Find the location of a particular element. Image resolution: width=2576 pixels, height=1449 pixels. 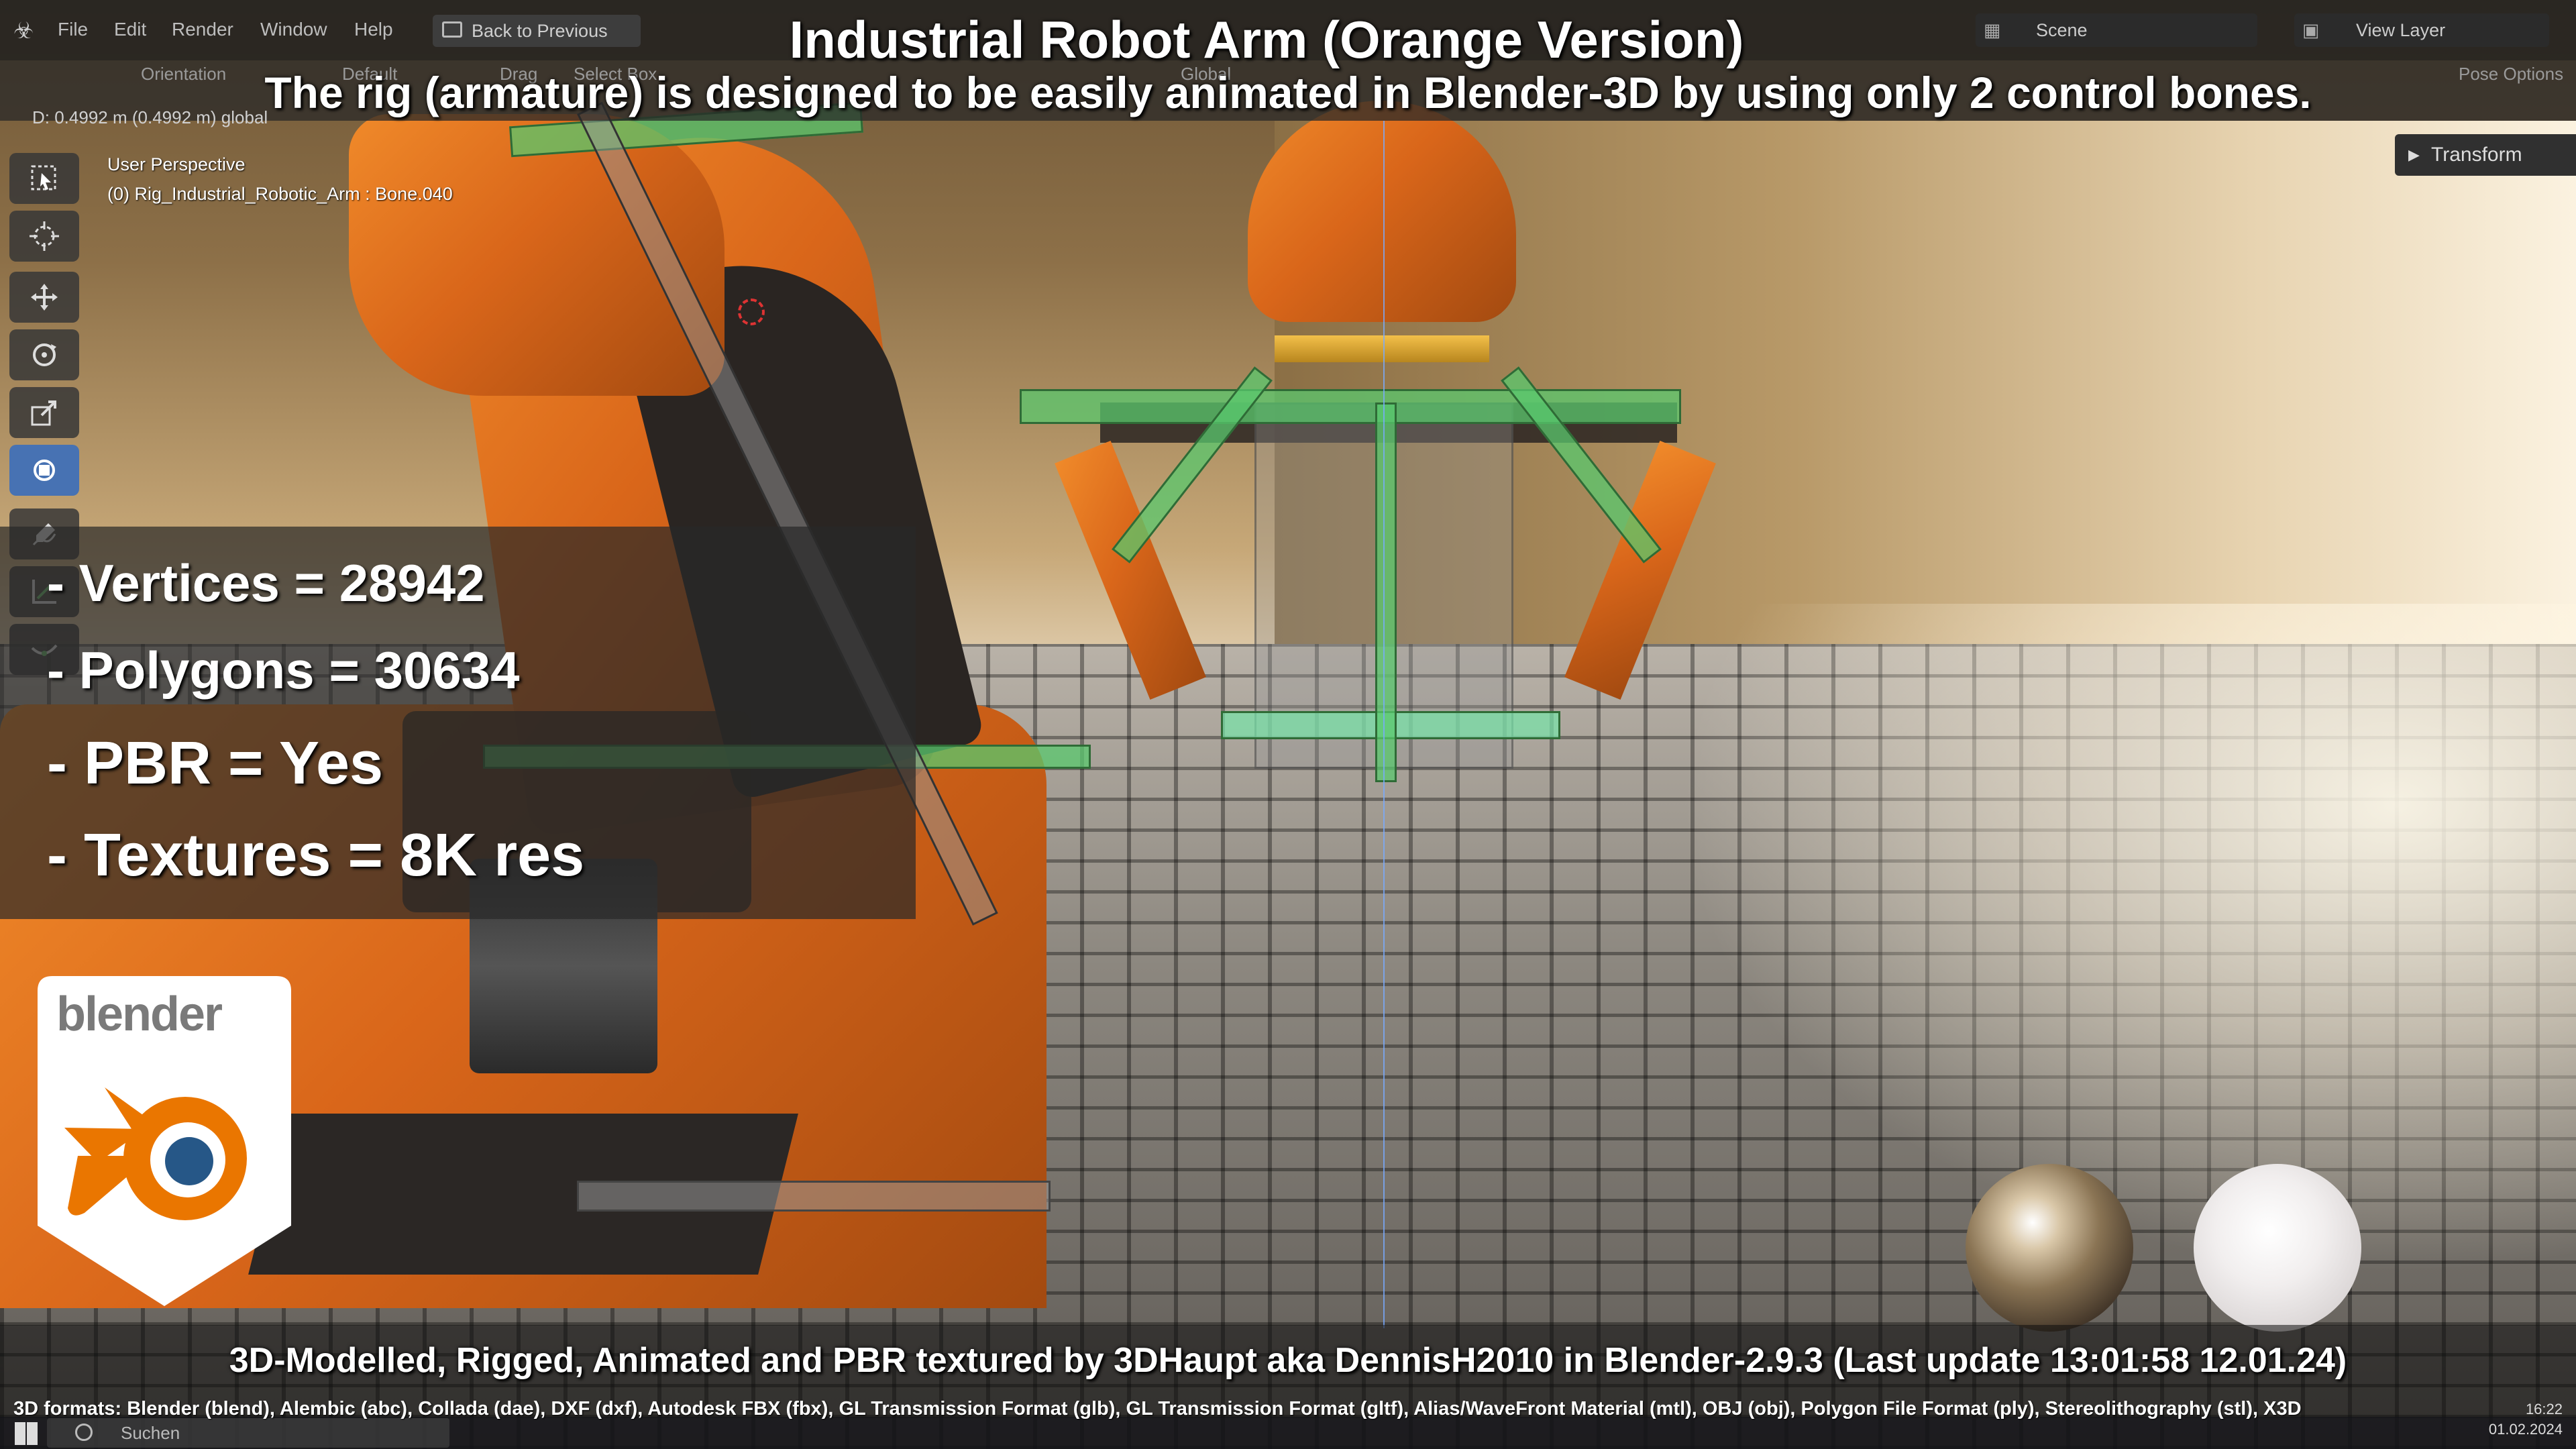

stat-polygons: - Polygons = 30634 is located at coordinates (283, 670).